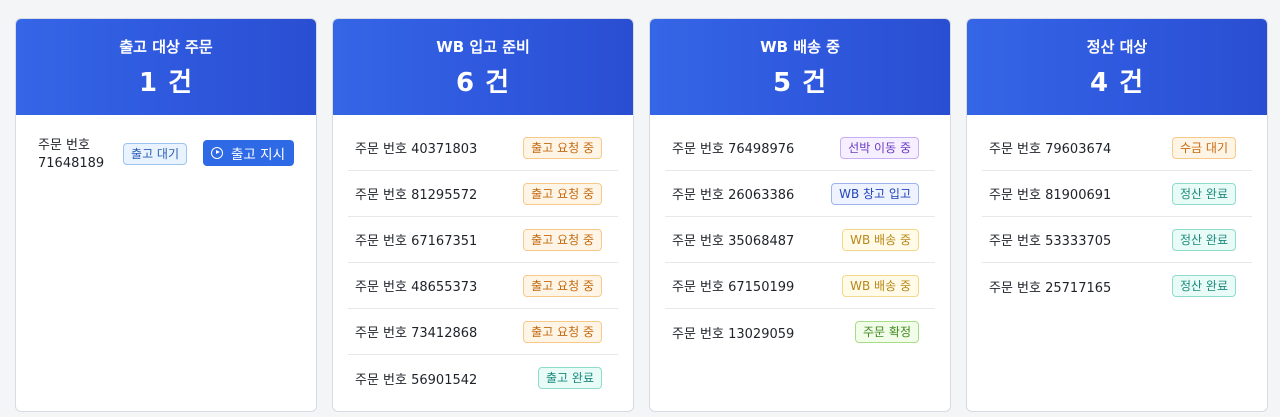 The image size is (1280, 417). I want to click on order-number: 주문 번호 13029059, so click(733, 334).